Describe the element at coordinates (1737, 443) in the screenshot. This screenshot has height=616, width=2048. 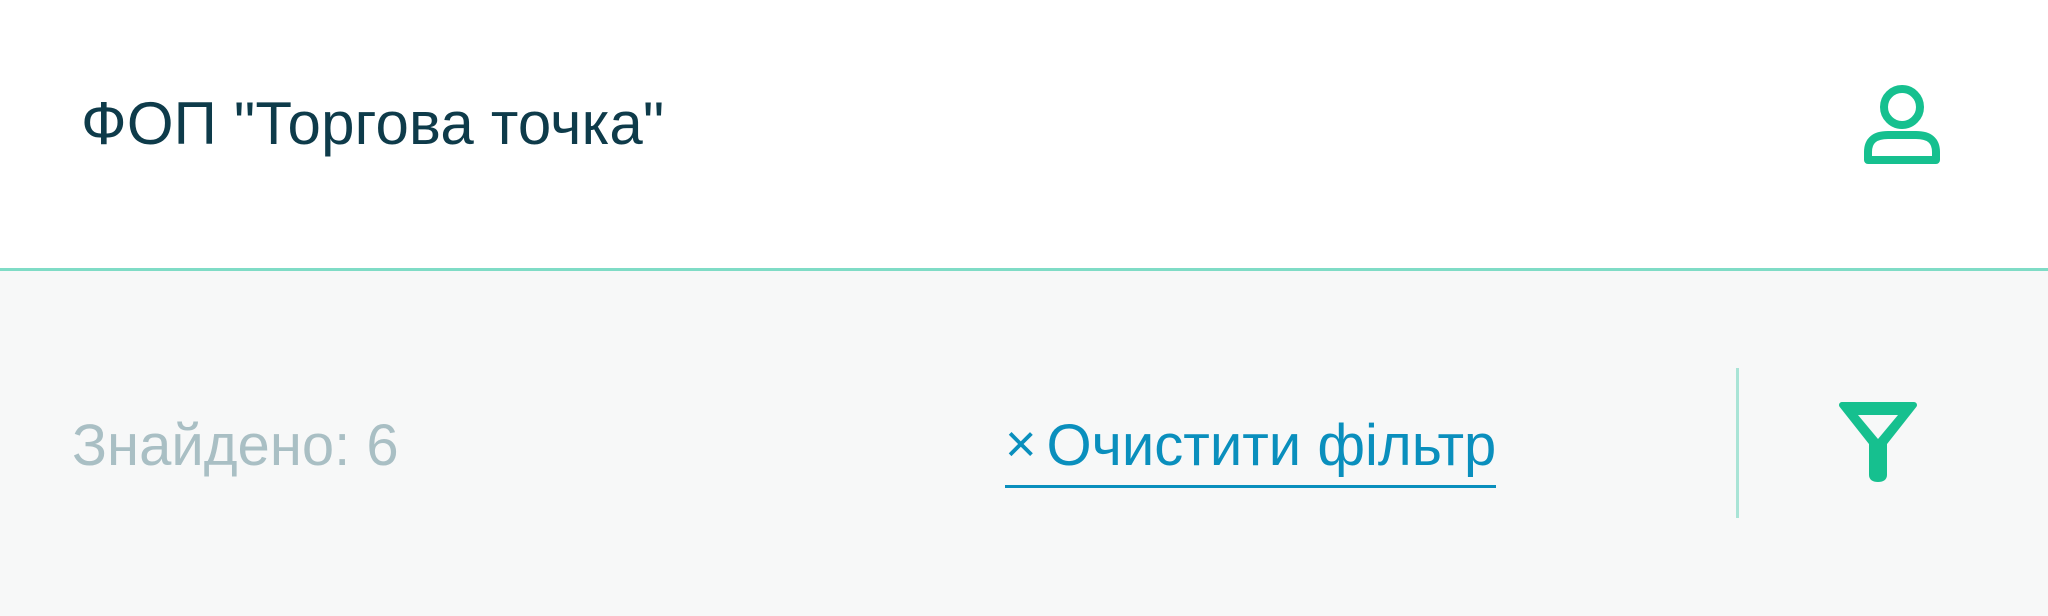
I see `vertical-divider` at that location.